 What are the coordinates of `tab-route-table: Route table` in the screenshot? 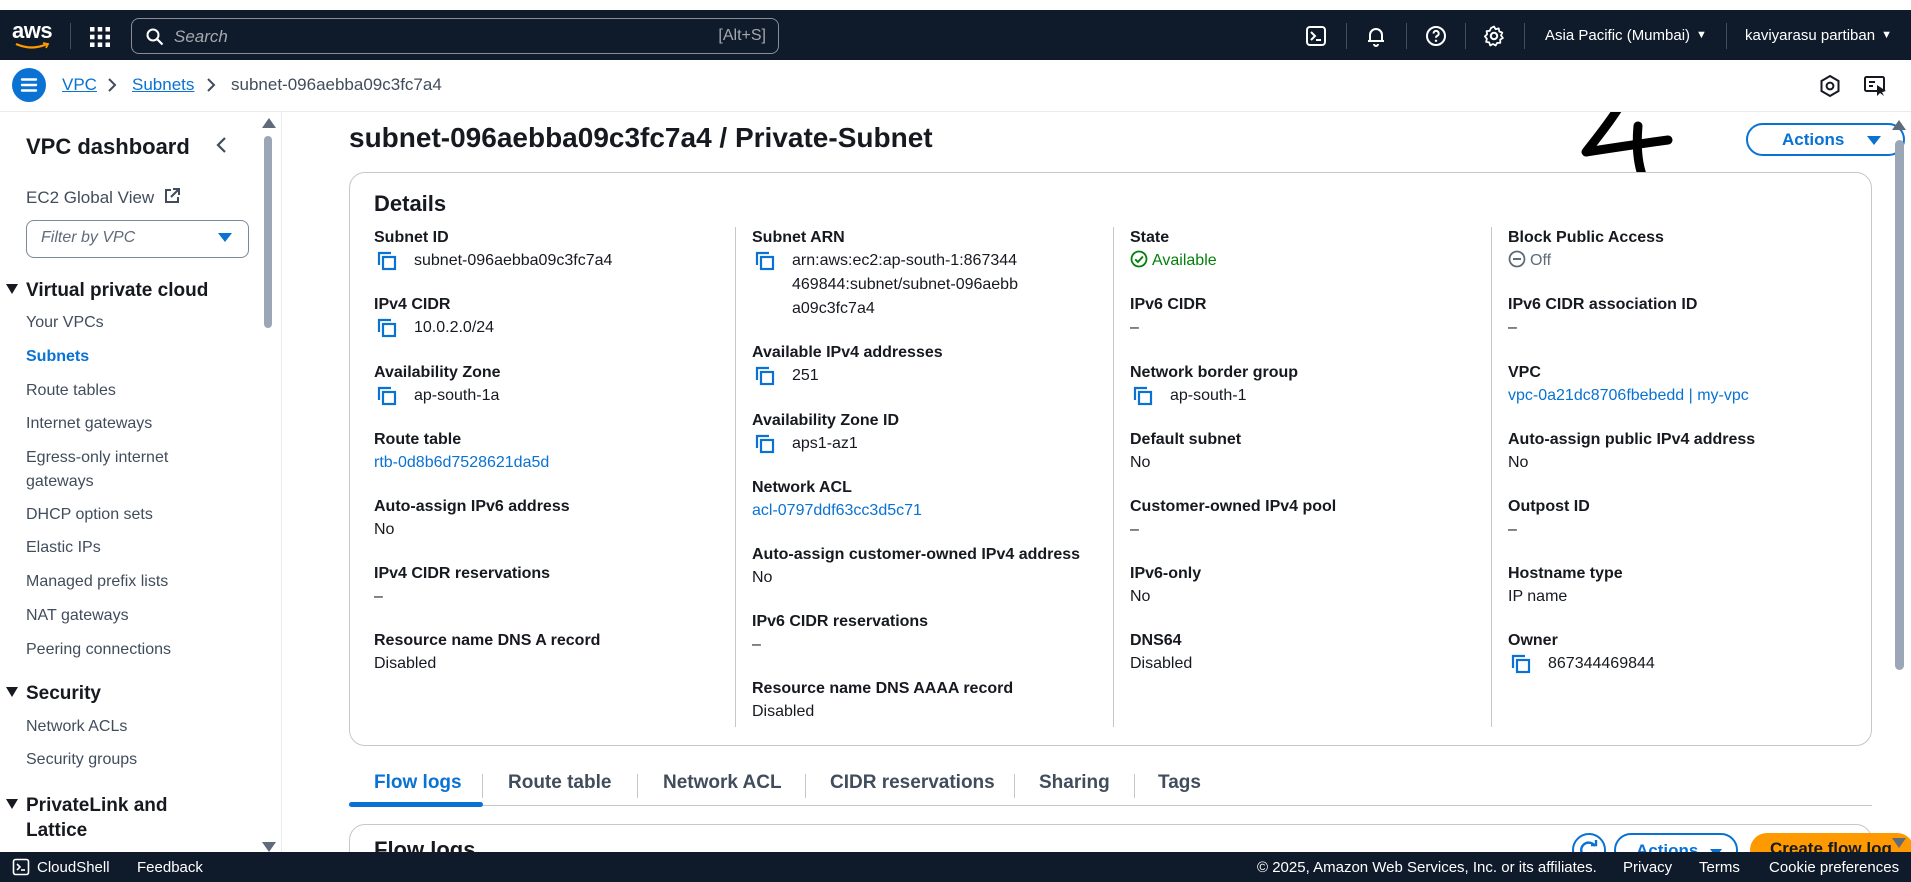 It's located at (559, 783).